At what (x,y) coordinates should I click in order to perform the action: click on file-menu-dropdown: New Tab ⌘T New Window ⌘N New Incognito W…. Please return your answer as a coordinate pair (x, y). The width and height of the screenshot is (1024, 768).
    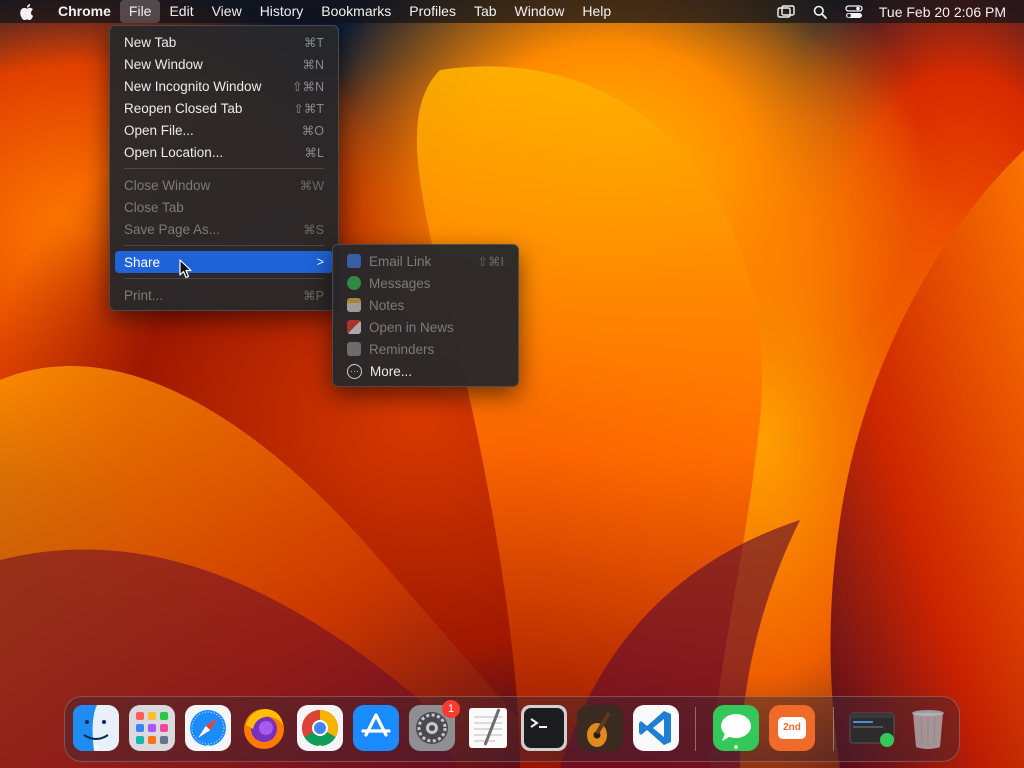
    Looking at the image, I should click on (224, 168).